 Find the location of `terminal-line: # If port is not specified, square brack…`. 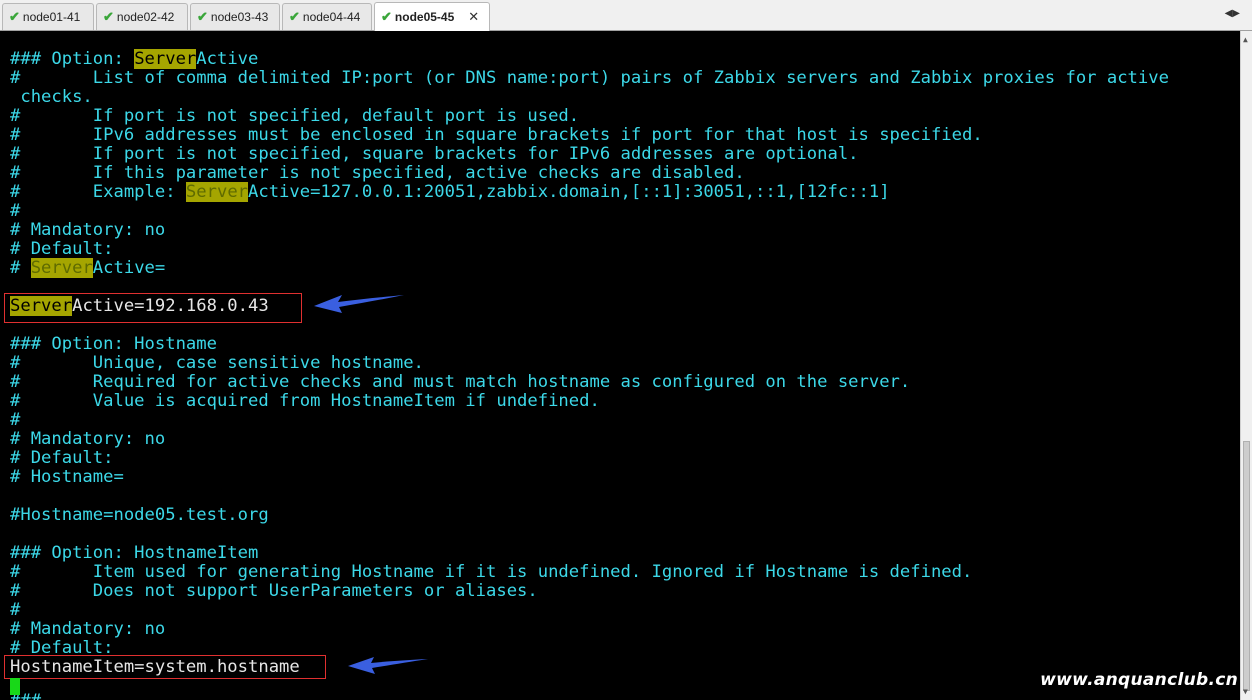

terminal-line: # If port is not specified, square brack… is located at coordinates (434, 154).